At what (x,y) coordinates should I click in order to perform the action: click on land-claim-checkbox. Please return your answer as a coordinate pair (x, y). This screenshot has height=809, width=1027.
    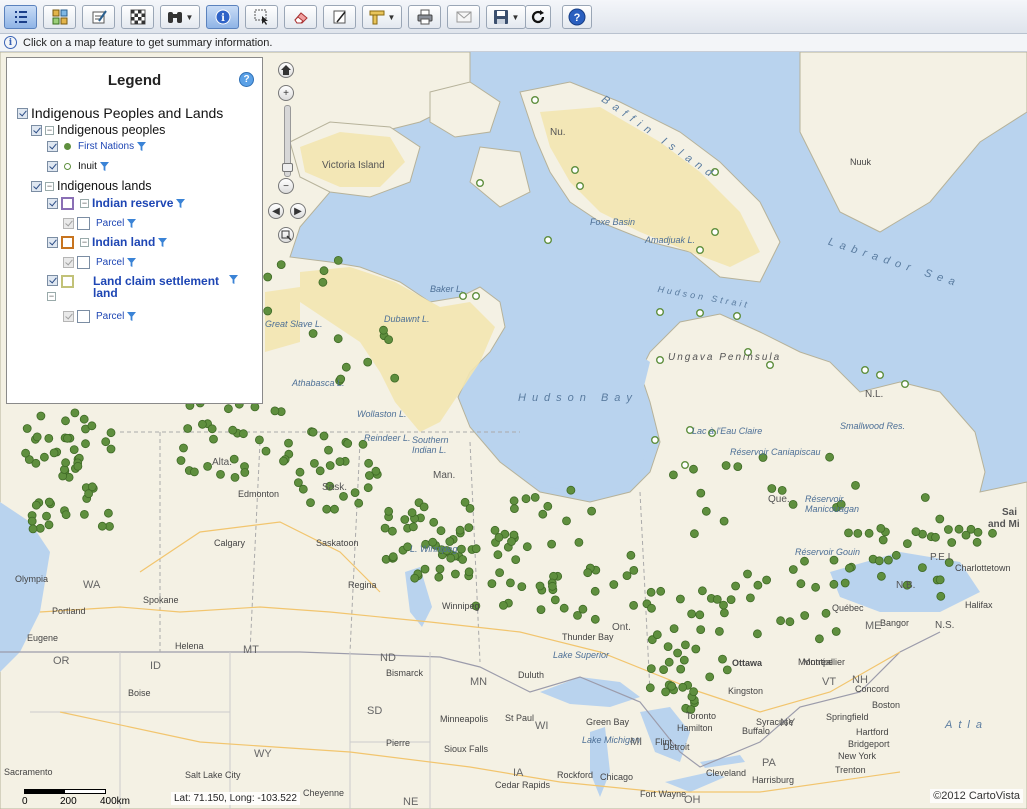
    Looking at the image, I should click on (52, 280).